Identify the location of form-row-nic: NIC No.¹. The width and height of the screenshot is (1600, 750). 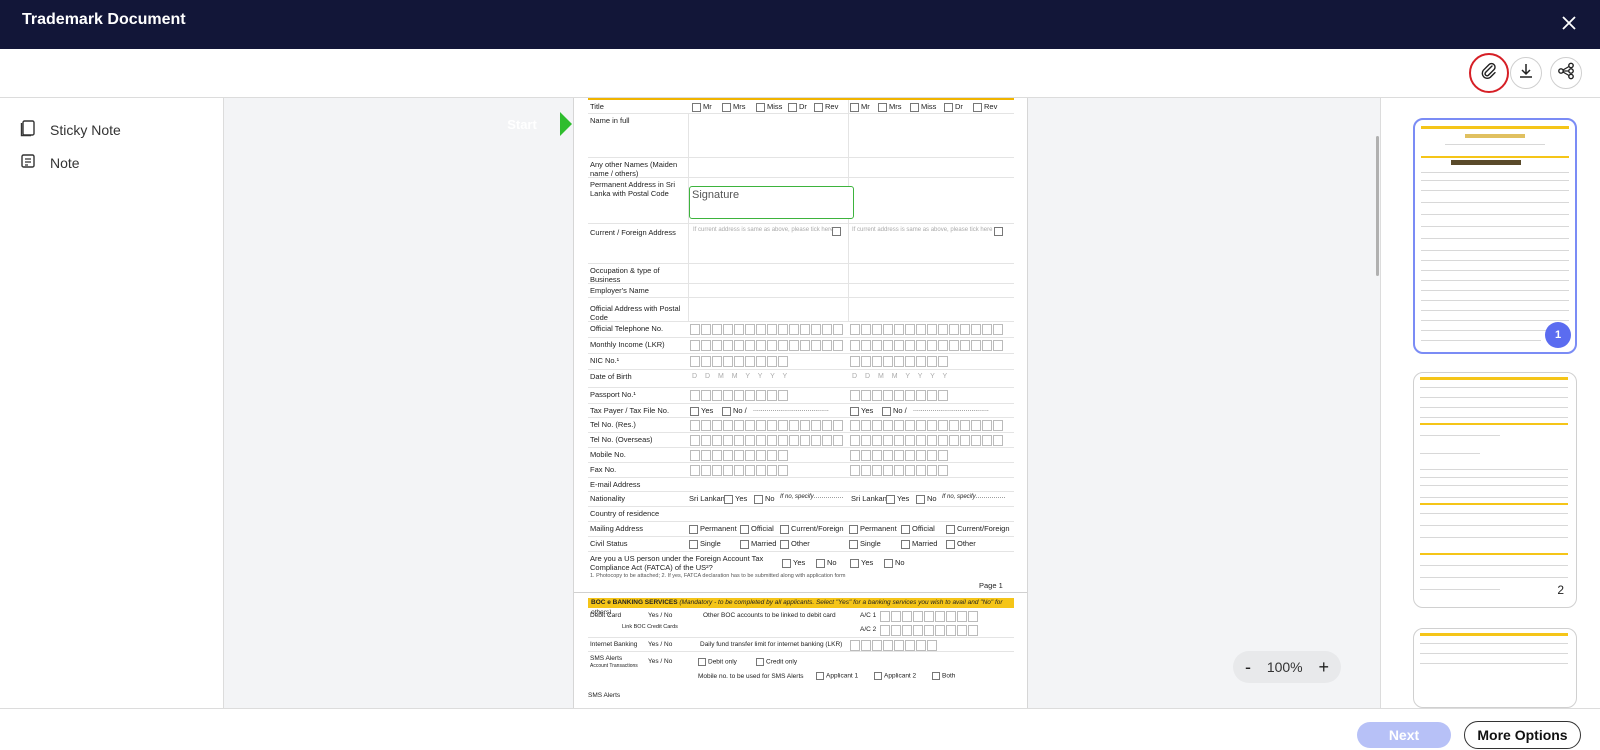
(801, 362).